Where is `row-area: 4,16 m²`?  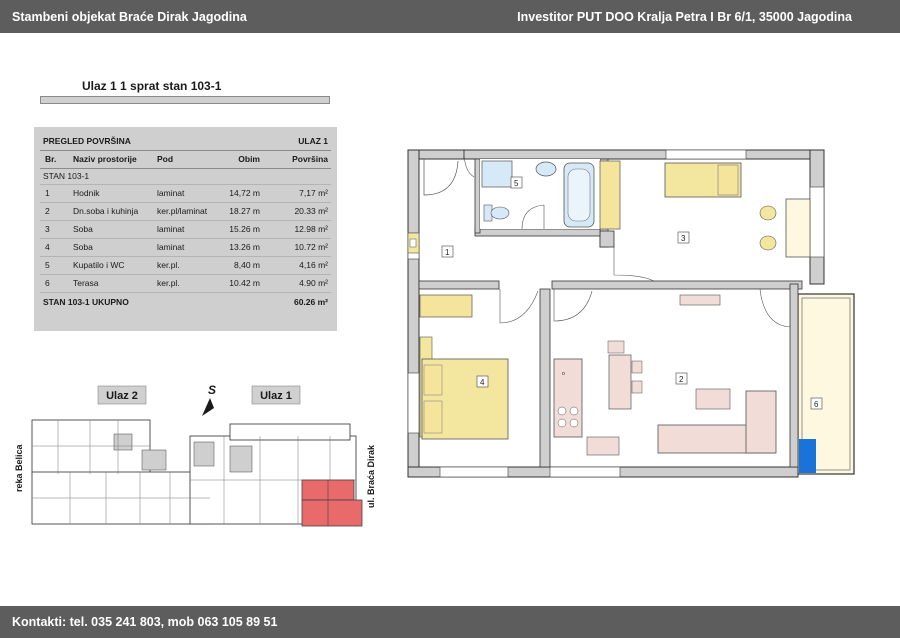
row-area: 4,16 m² is located at coordinates (297, 265).